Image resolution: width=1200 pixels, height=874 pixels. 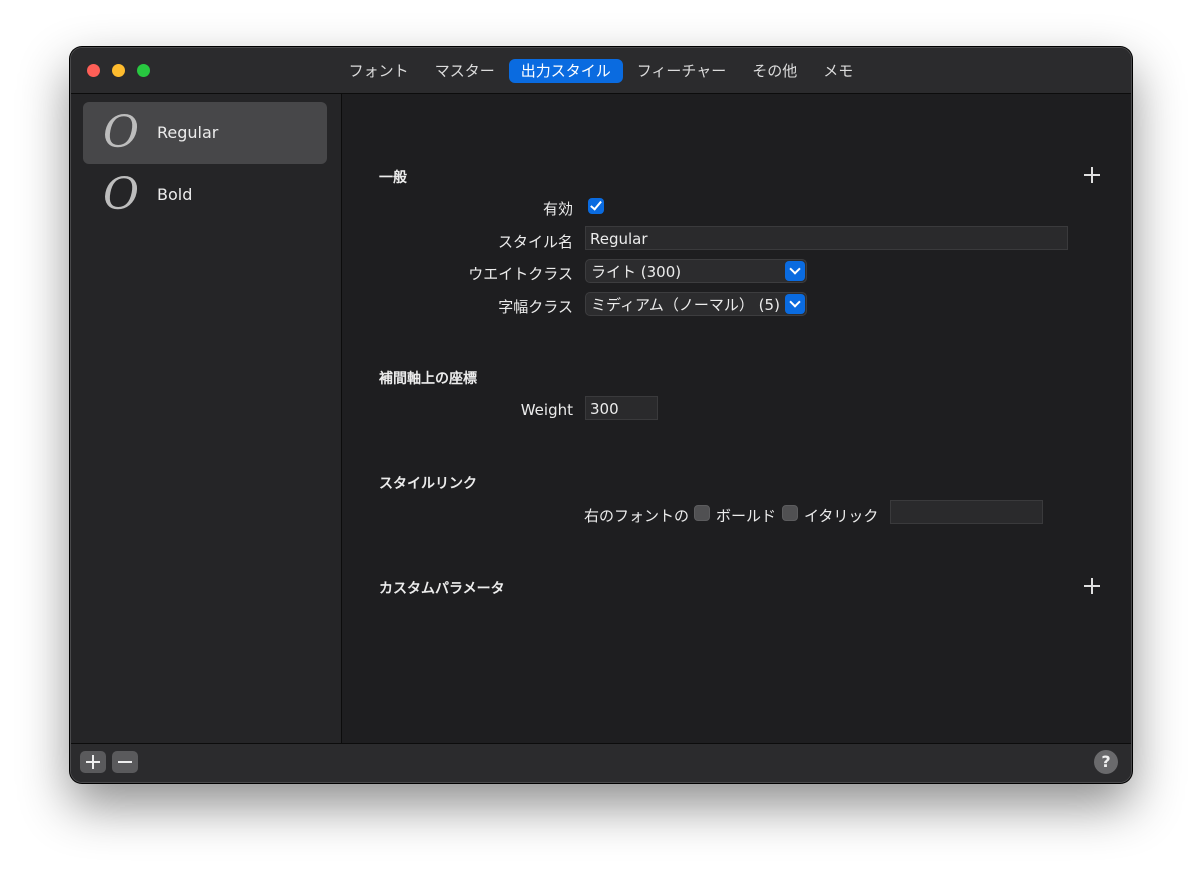 What do you see at coordinates (636, 272) in the screenshot?
I see `weight-class-value: ライト (300)` at bounding box center [636, 272].